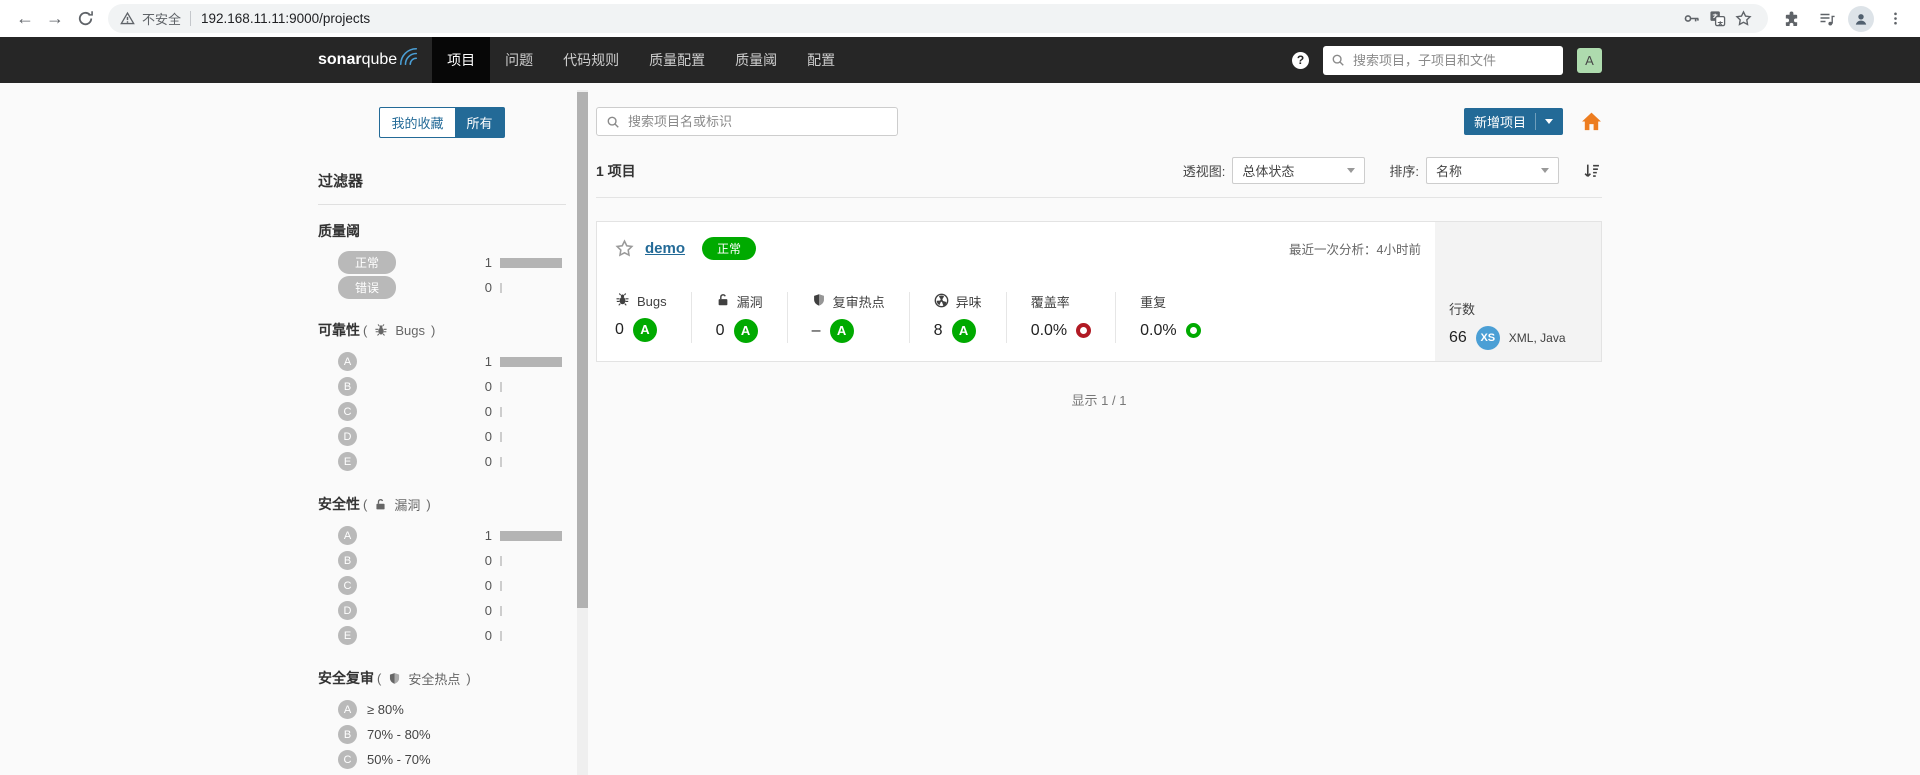  I want to click on duplication-ring-icon, so click(1193, 330).